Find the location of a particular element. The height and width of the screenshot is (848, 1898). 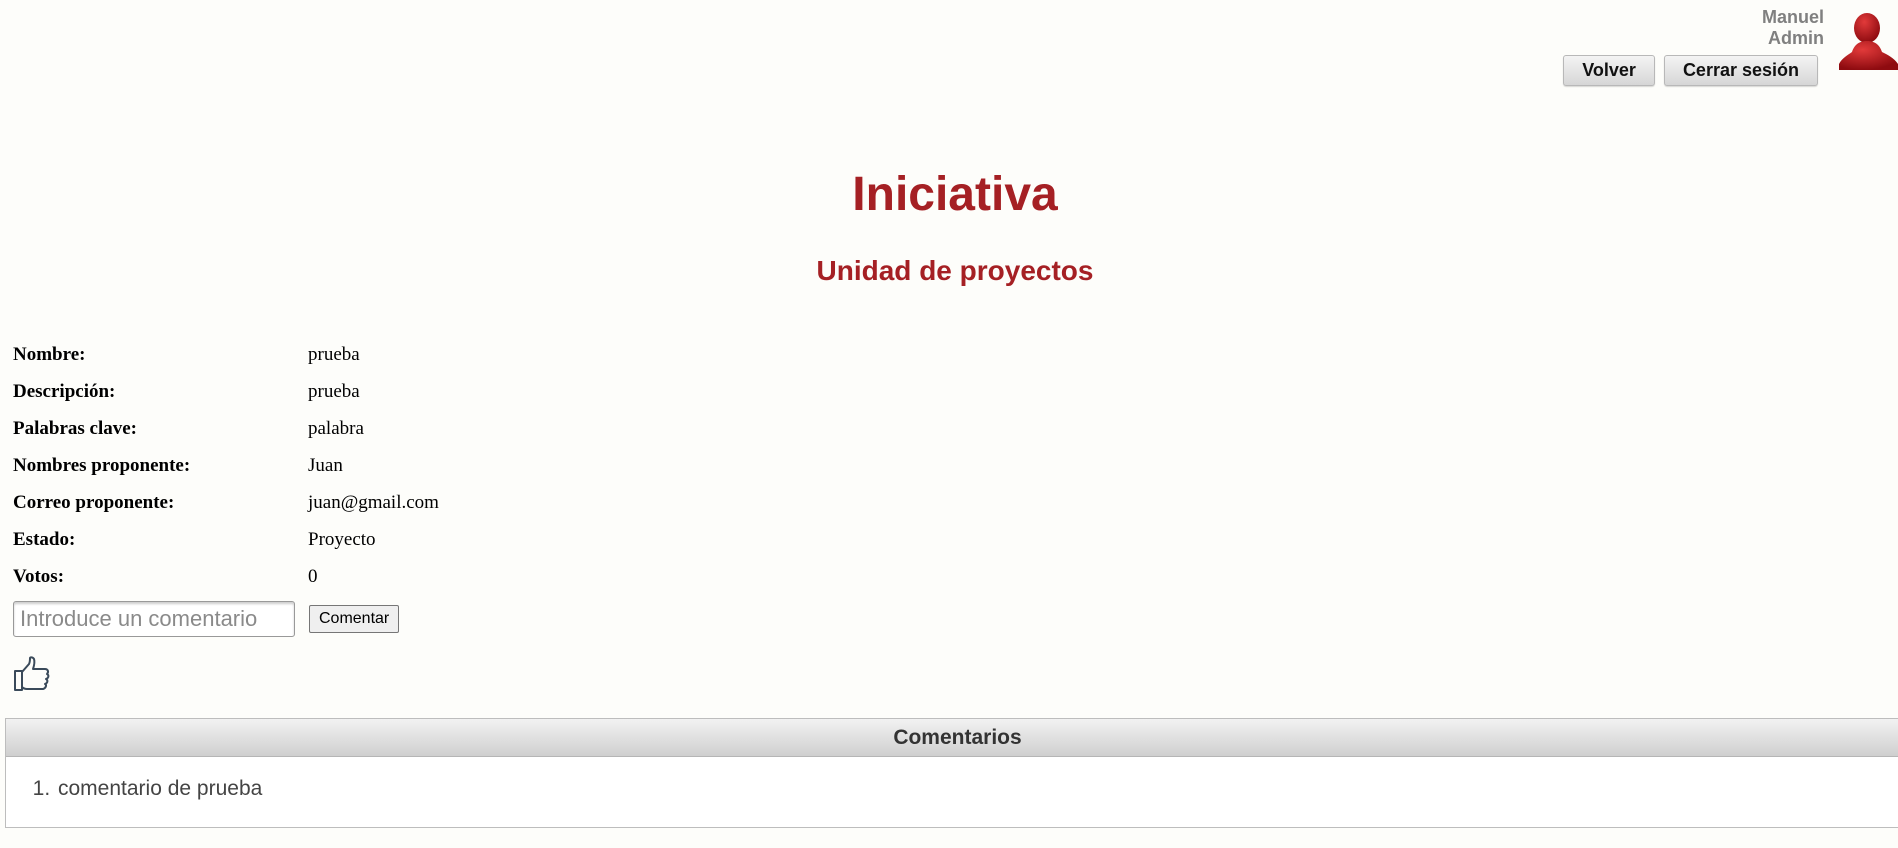

detail-label: Votos: is located at coordinates (39, 576).